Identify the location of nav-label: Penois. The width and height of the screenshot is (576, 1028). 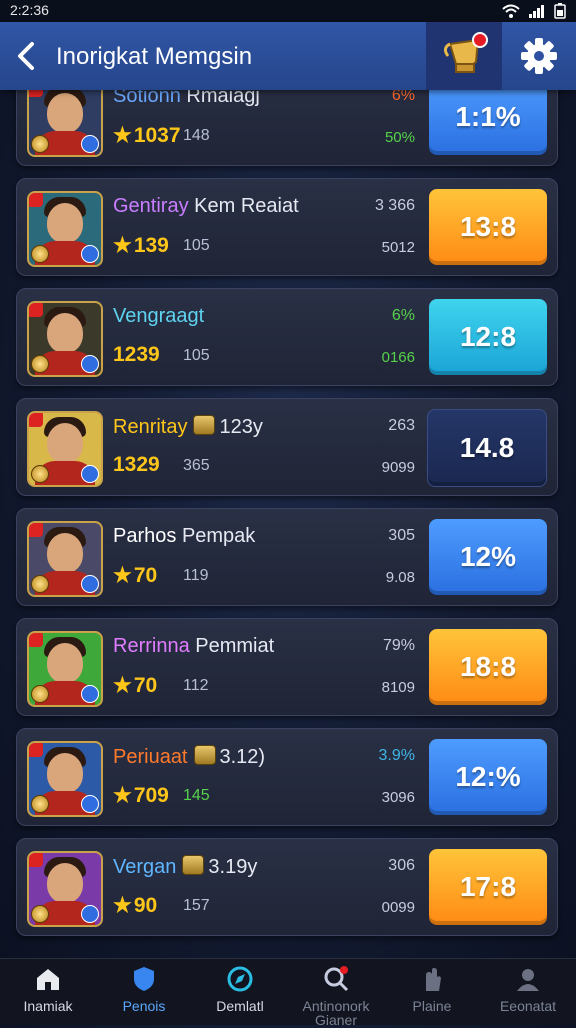
(144, 1006).